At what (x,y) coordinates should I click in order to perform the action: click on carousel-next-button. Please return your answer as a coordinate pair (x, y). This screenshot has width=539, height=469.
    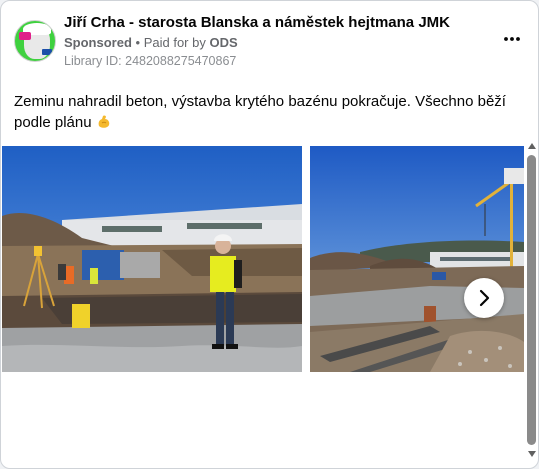
    Looking at the image, I should click on (484, 298).